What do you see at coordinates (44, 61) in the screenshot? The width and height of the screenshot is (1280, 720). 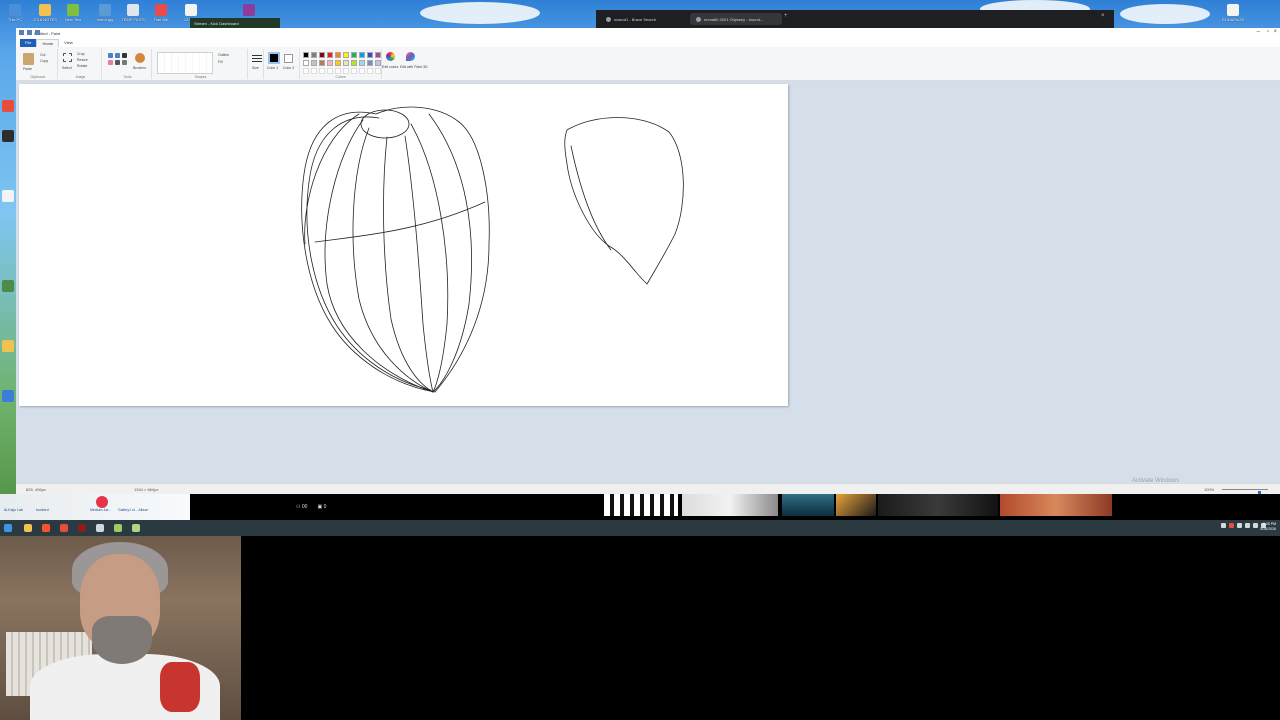 I see `copy-button: Copy` at bounding box center [44, 61].